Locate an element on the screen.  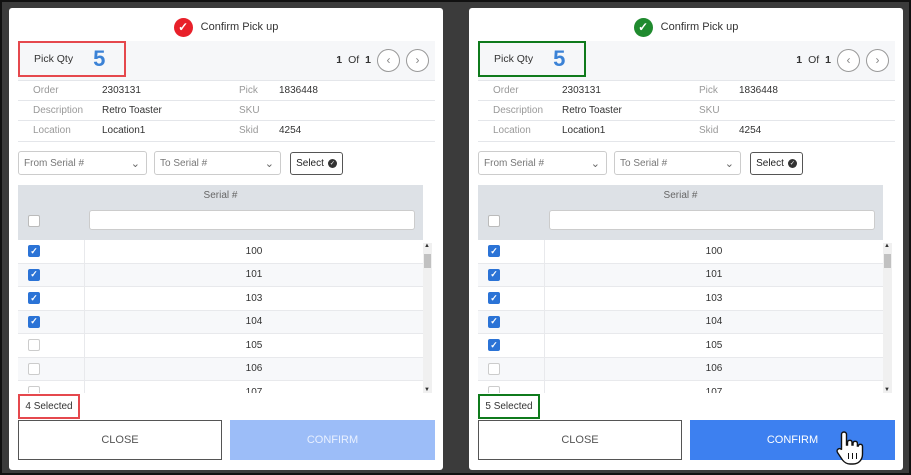
serial-cell: 104 is located at coordinates (254, 322).